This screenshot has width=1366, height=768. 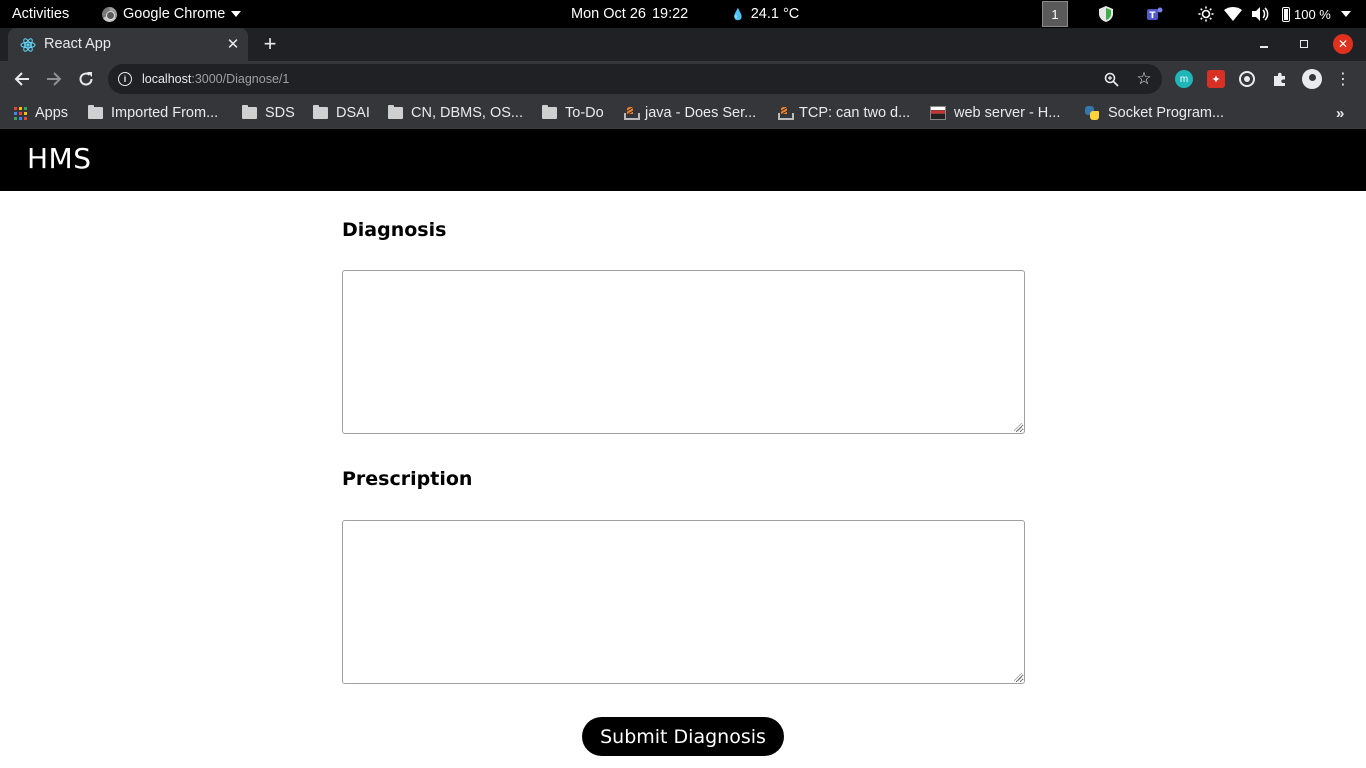 What do you see at coordinates (1286, 14) in the screenshot?
I see `battery-icon` at bounding box center [1286, 14].